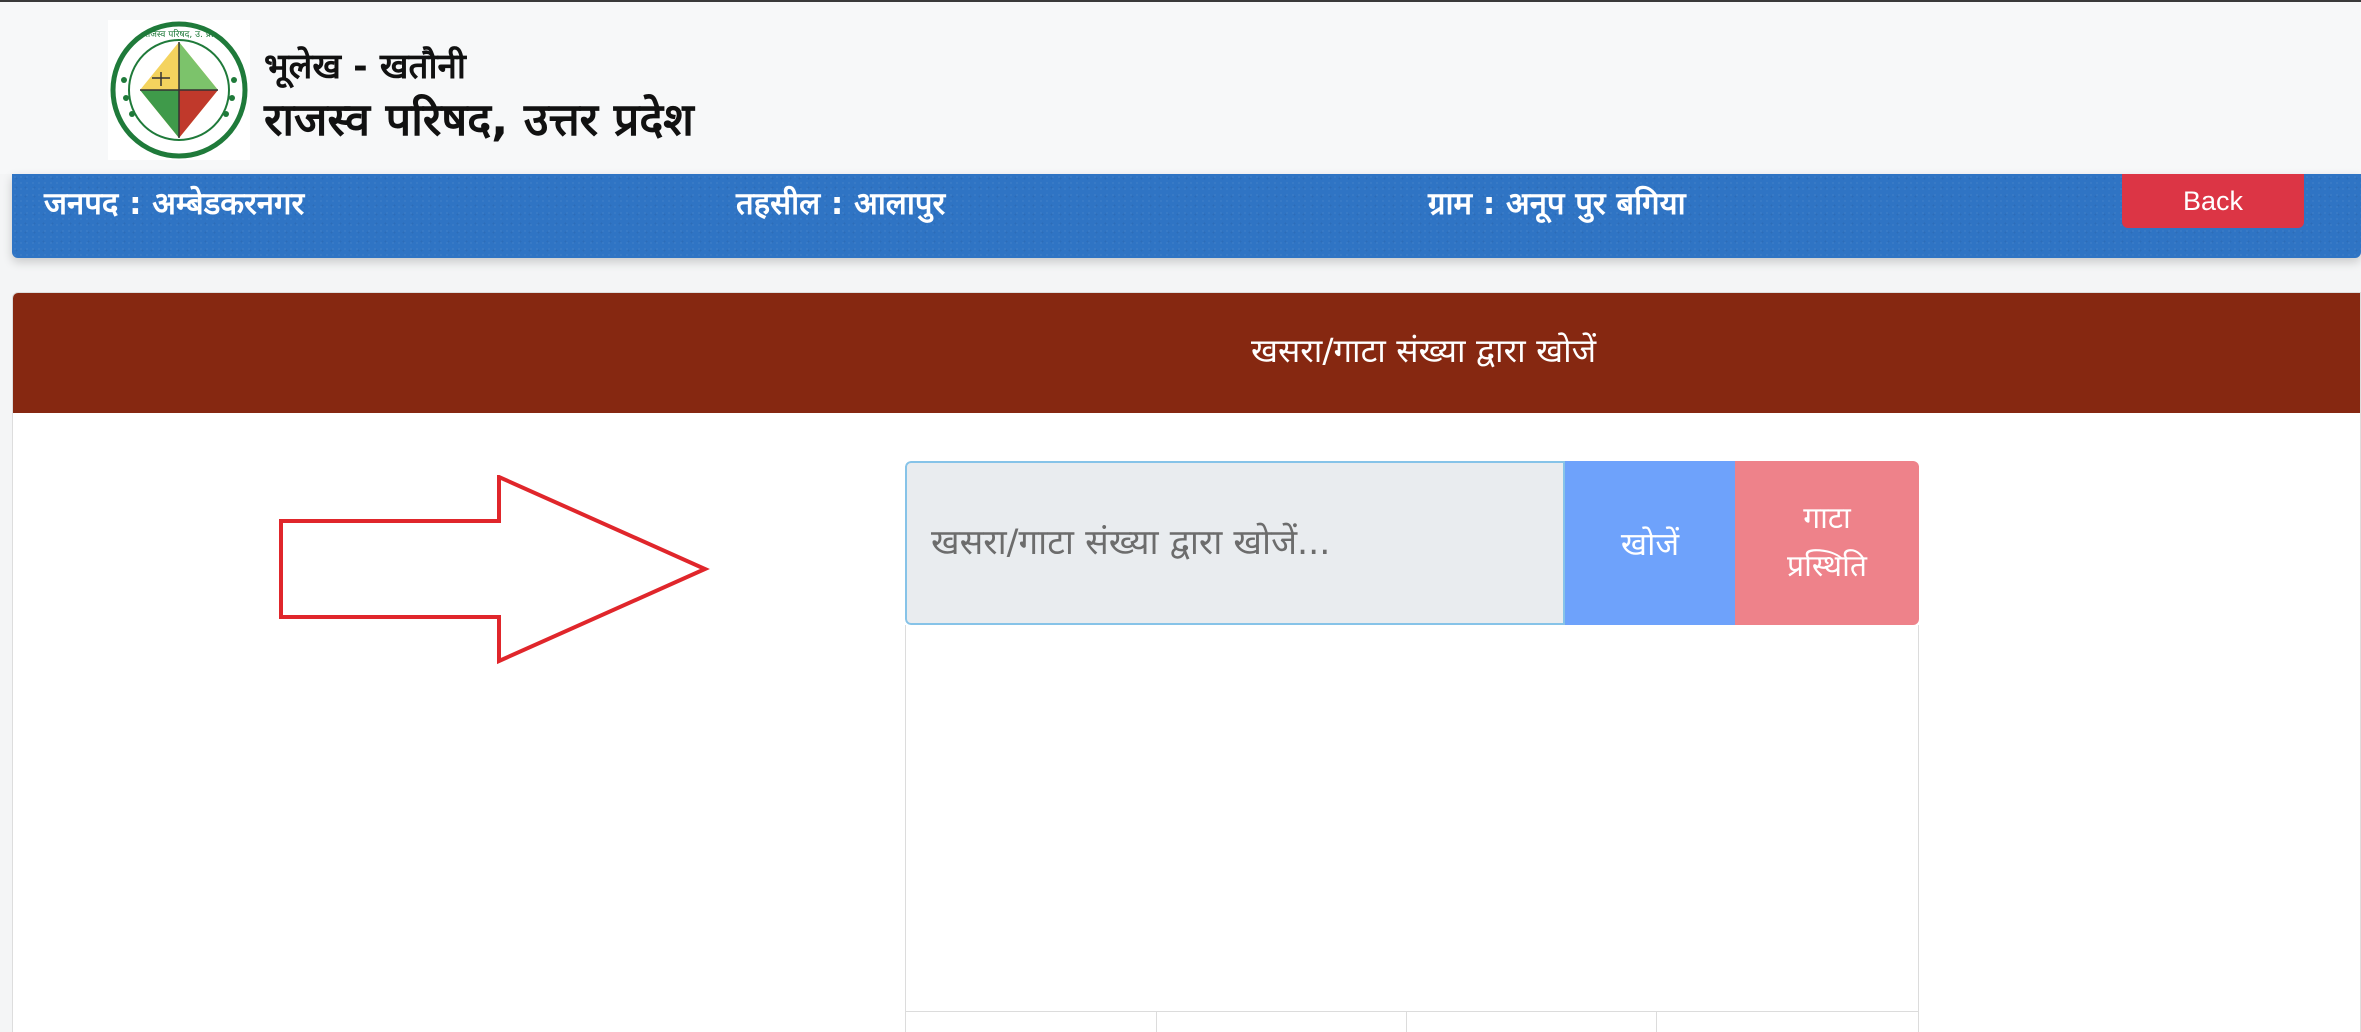 This screenshot has height=1032, width=2361. Describe the element at coordinates (365, 67) in the screenshot. I see `site-subtitle: भूलेख - खतौनी` at that location.